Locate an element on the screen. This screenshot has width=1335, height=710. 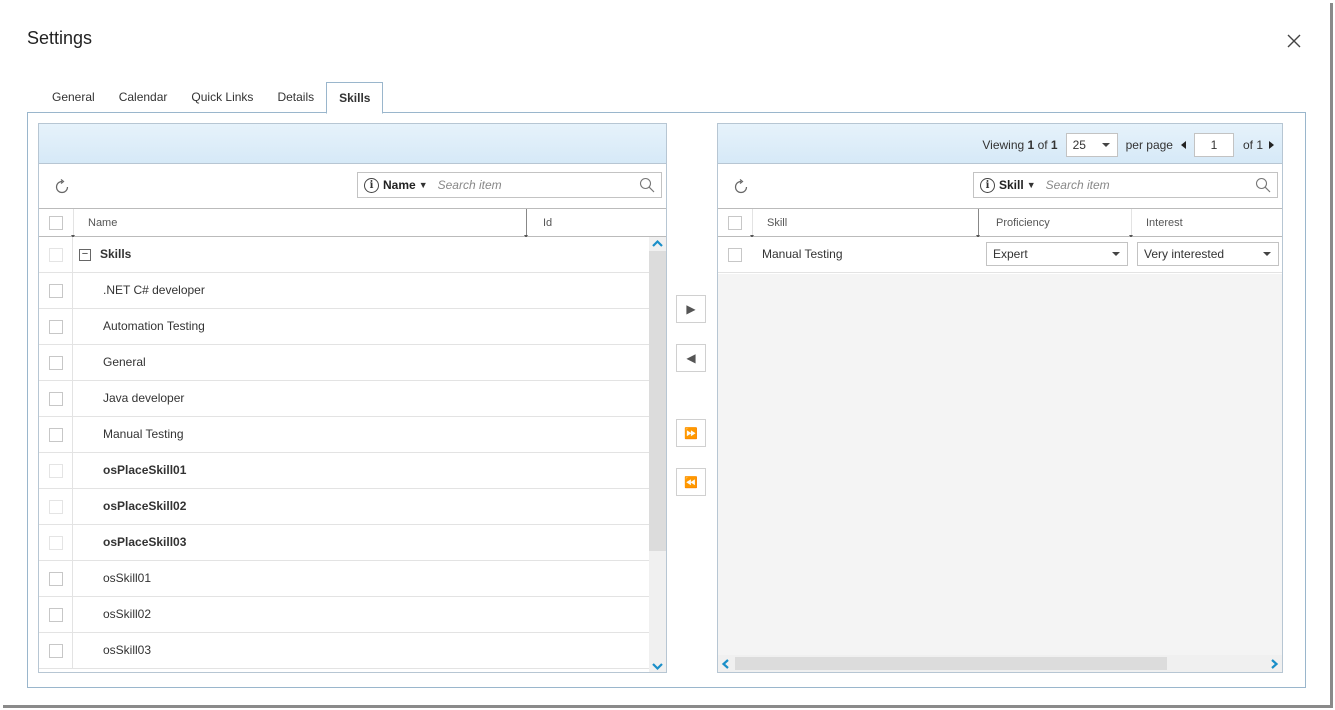
tab-skills: Skills is located at coordinates (355, 98).